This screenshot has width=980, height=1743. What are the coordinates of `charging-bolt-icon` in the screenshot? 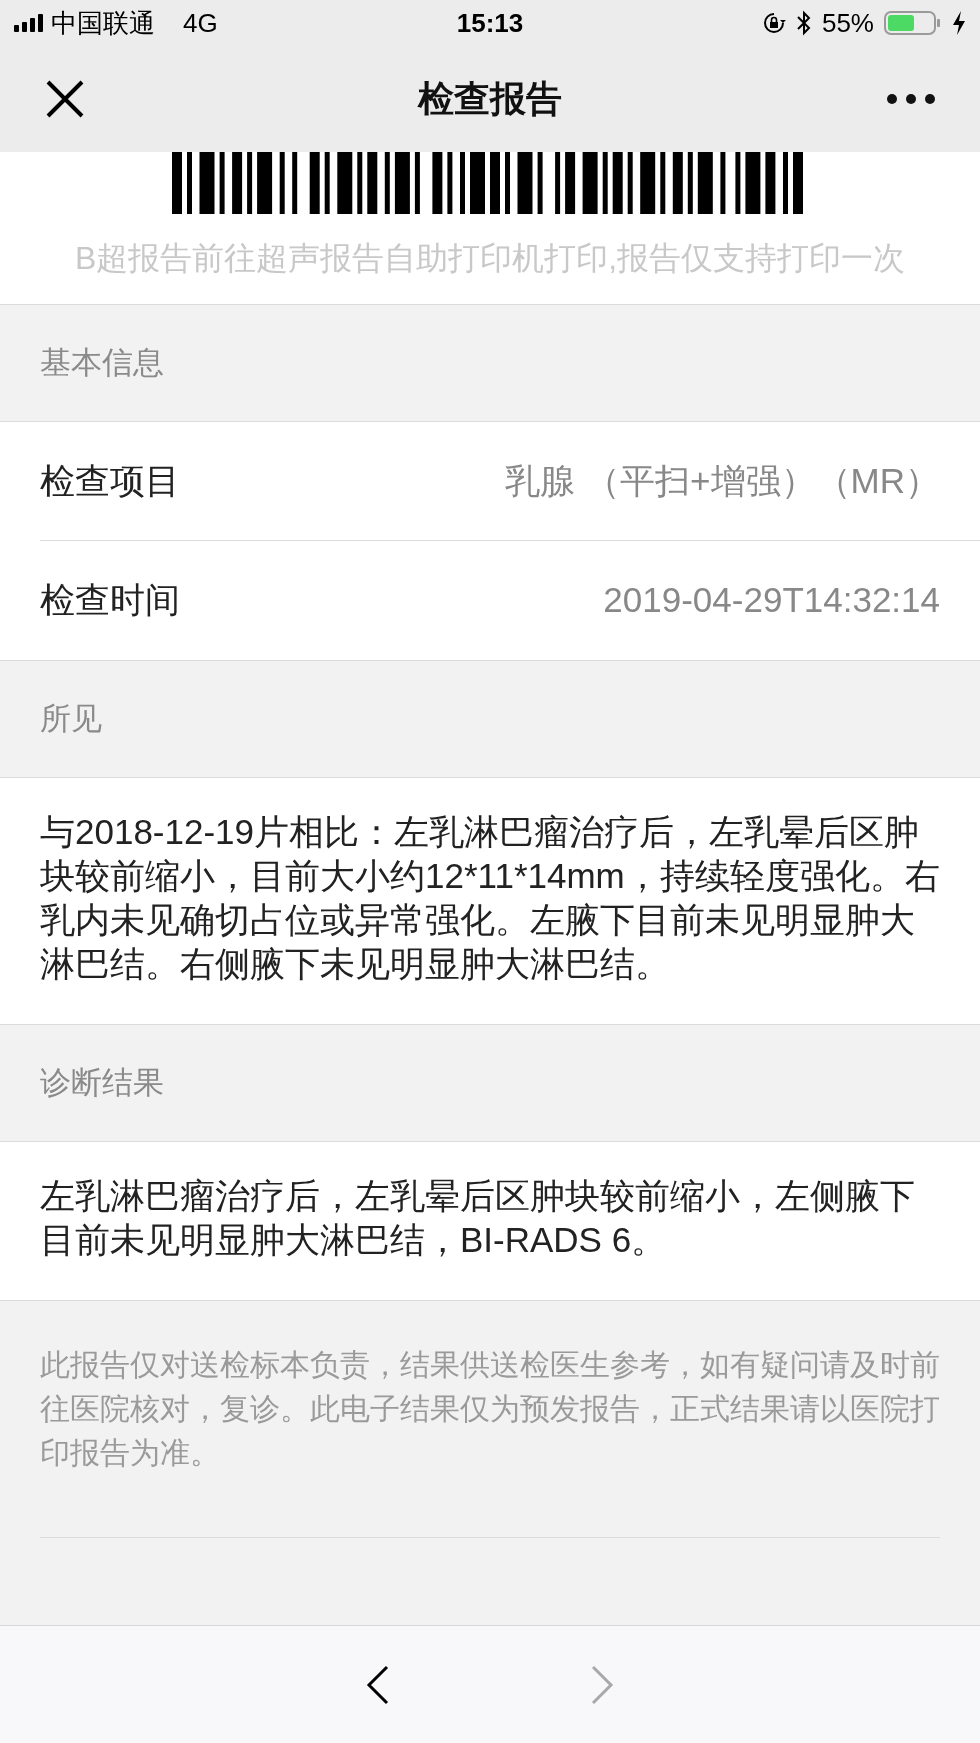 It's located at (959, 23).